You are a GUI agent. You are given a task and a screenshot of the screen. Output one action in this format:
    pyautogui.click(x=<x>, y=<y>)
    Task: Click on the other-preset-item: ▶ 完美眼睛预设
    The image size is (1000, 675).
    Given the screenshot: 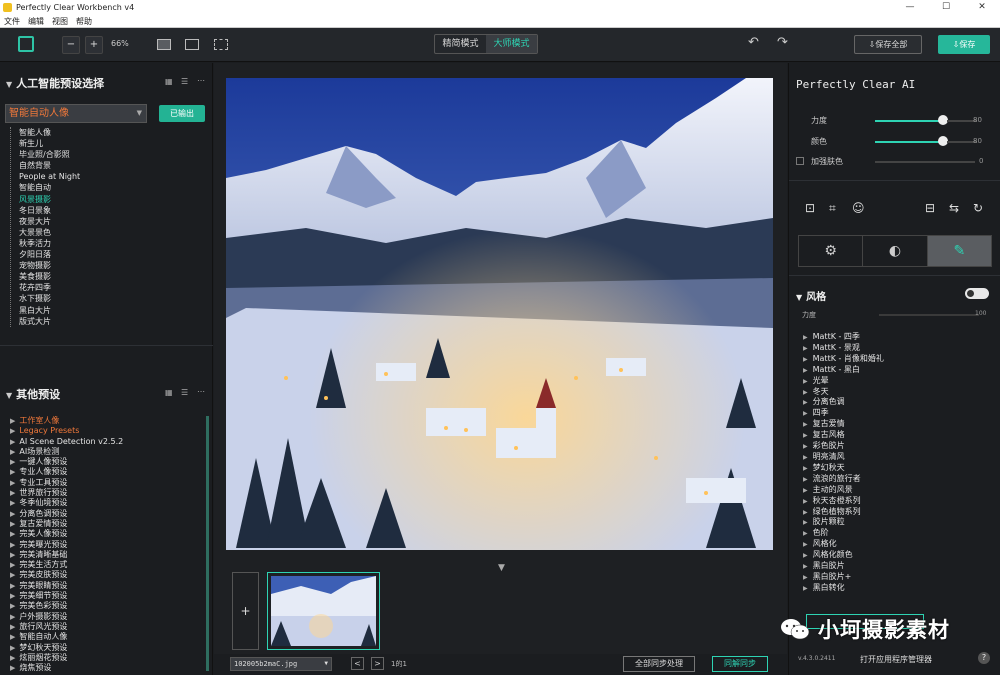 What is the action you would take?
    pyautogui.click(x=66, y=586)
    